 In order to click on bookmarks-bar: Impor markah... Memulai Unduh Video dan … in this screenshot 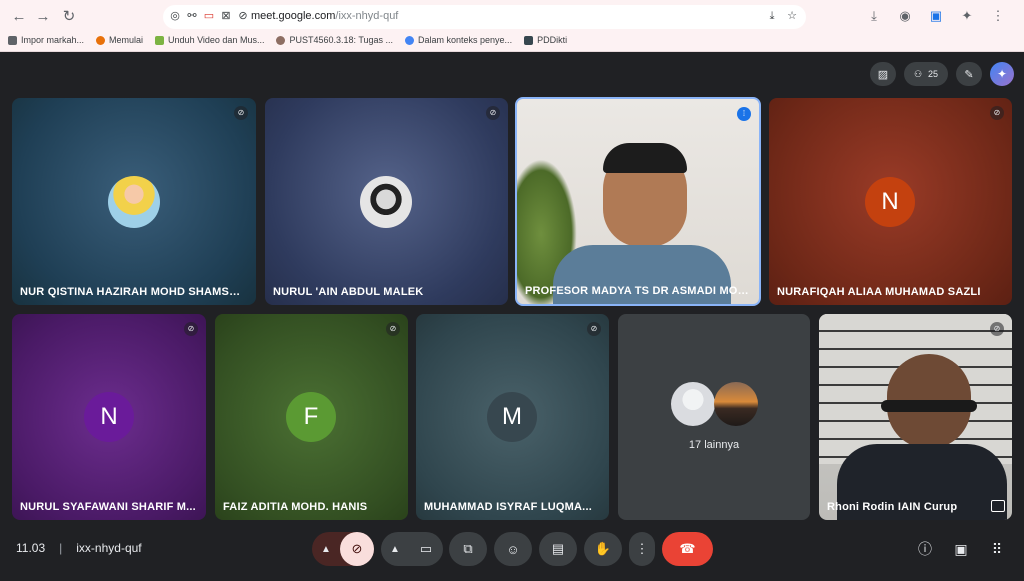, I will do `click(287, 40)`.